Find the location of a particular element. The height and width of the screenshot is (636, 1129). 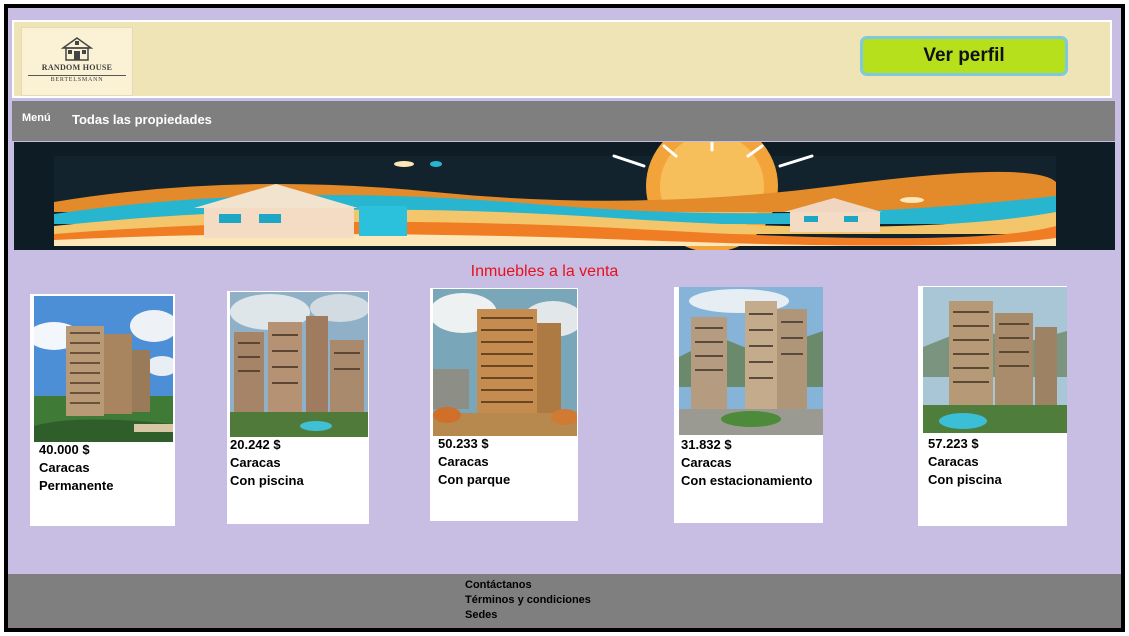

listing-feature: Con estacionamiento is located at coordinates (747, 480).